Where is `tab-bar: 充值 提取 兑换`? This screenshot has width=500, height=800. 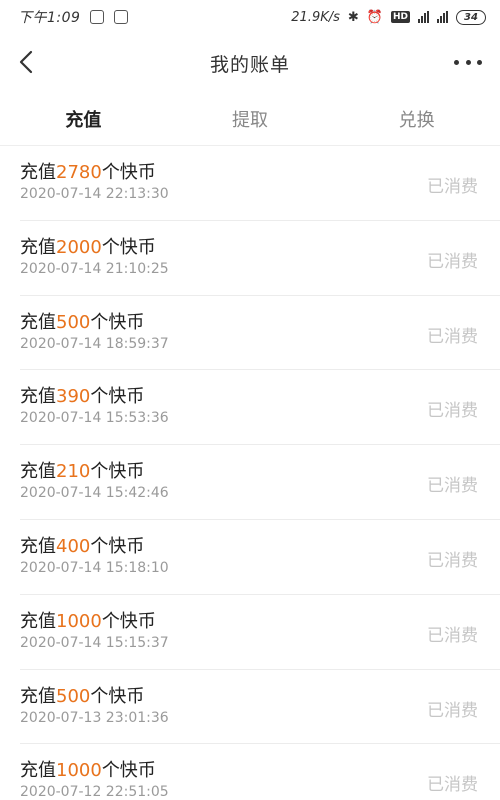 tab-bar: 充值 提取 兑换 is located at coordinates (250, 119).